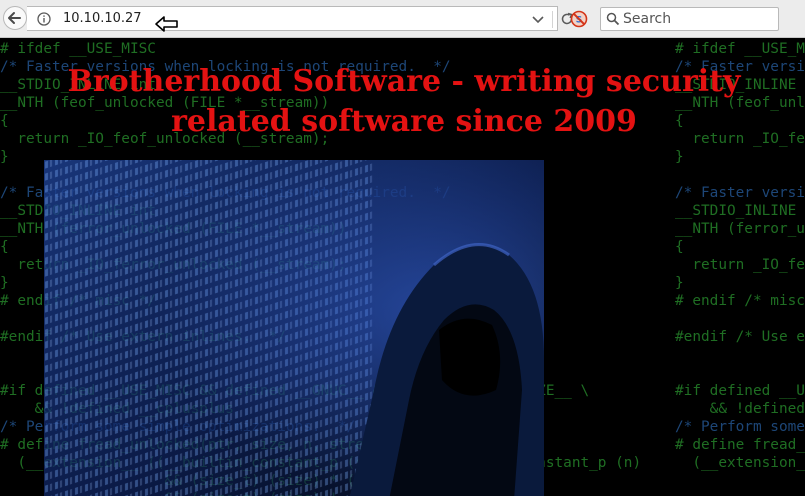  What do you see at coordinates (740, 463) in the screenshot?
I see `code-line: (__extension_` at bounding box center [740, 463].